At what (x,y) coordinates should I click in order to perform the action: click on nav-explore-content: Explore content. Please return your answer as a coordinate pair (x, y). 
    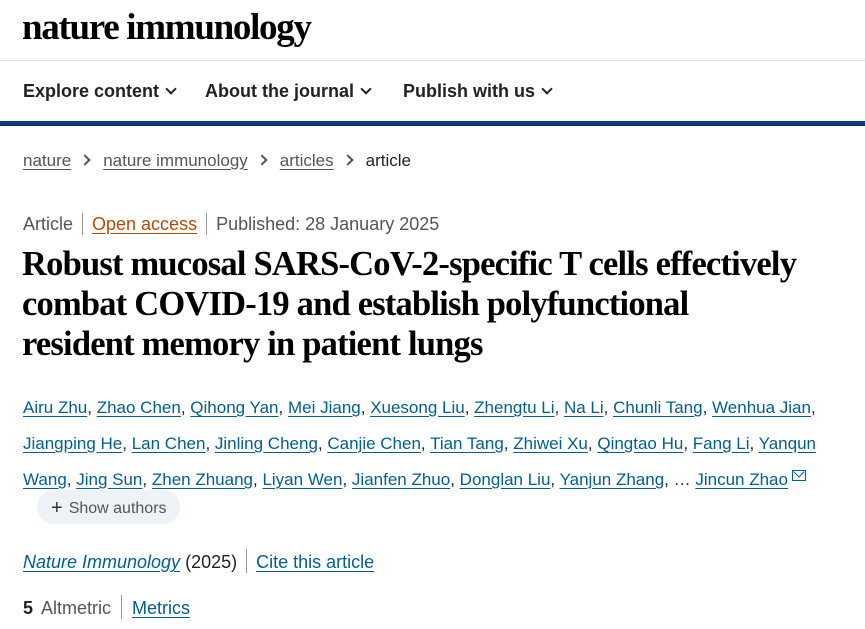
    Looking at the image, I should click on (100, 91).